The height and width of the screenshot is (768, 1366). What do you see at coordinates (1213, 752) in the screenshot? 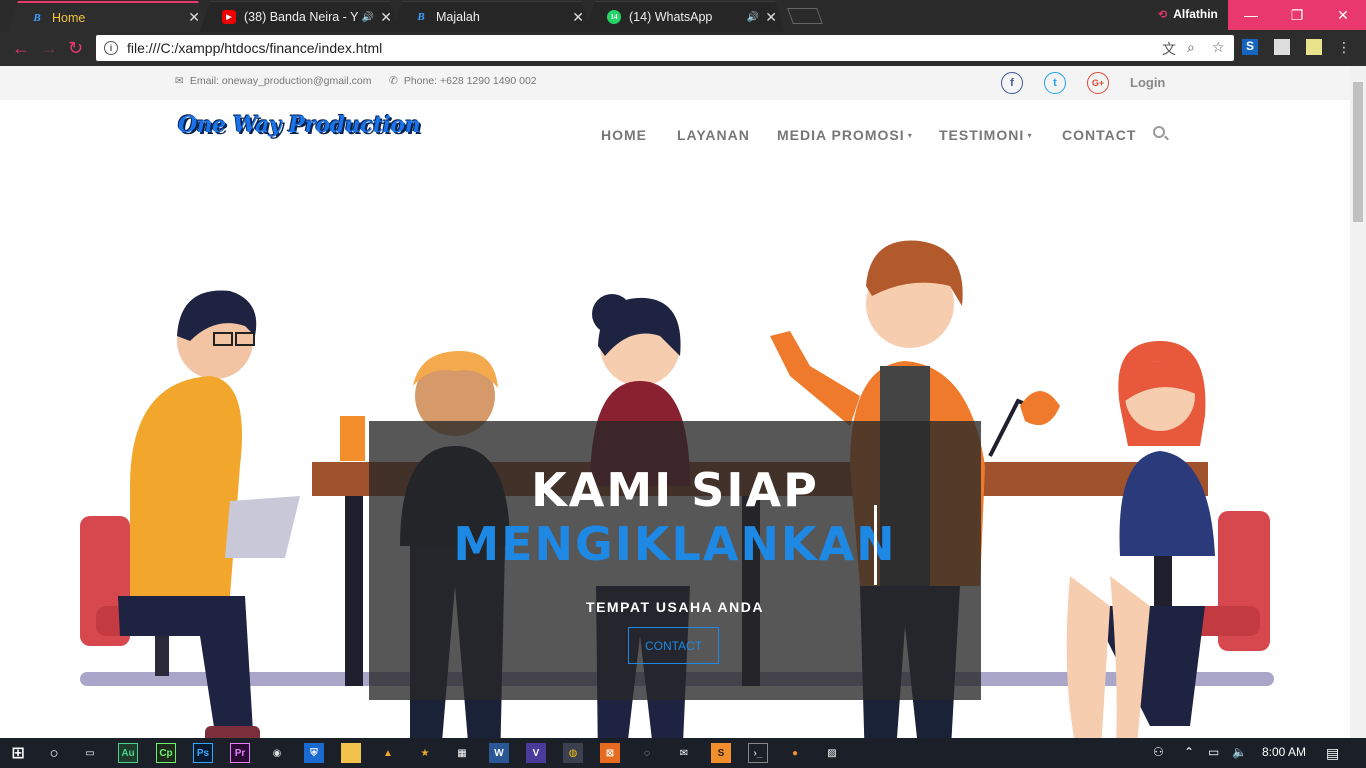
I see `network-icon: ▭` at bounding box center [1213, 752].